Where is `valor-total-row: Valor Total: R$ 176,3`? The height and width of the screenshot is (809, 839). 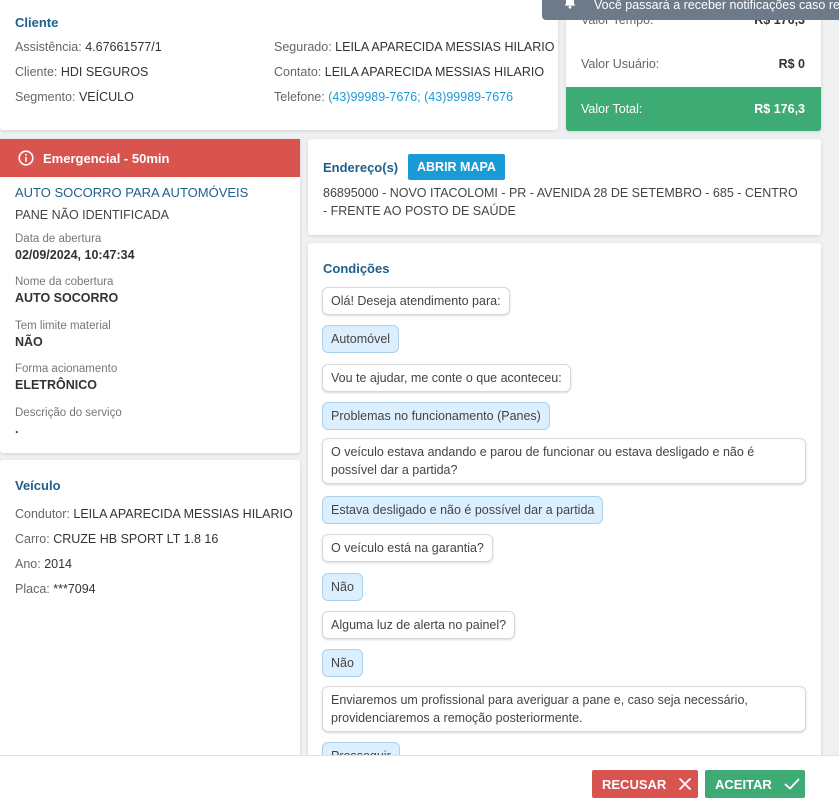 valor-total-row: Valor Total: R$ 176,3 is located at coordinates (693, 109).